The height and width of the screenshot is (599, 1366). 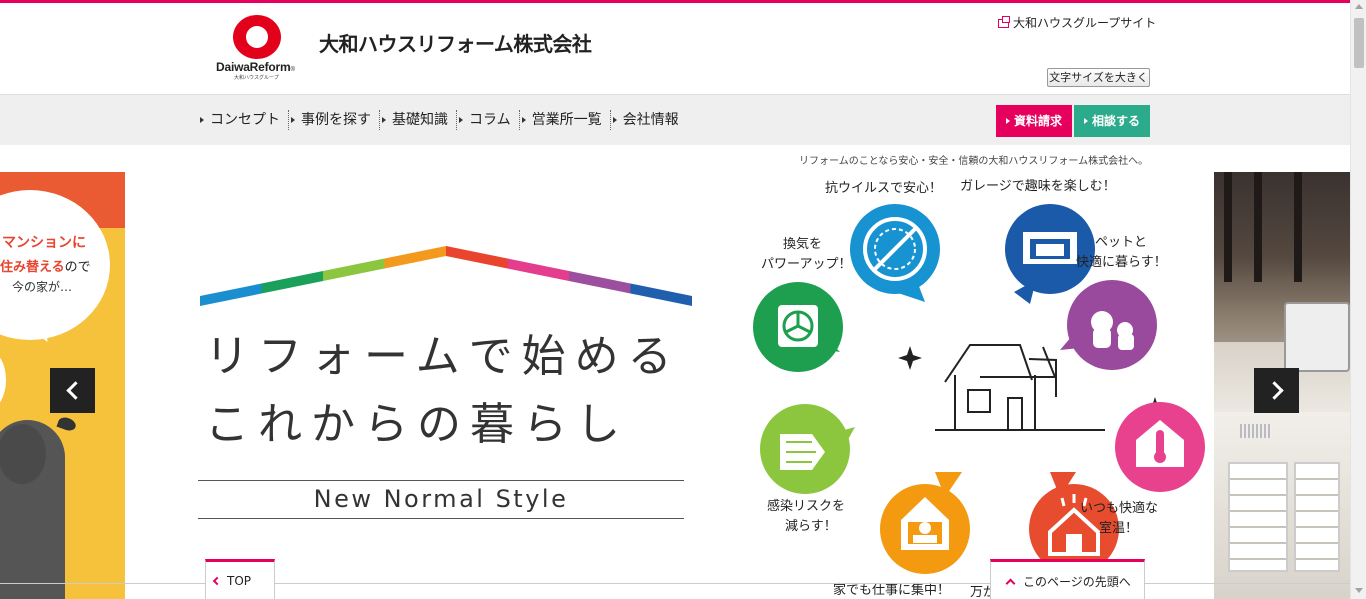 What do you see at coordinates (1034, 121) in the screenshot?
I see `request-documents-button: 資料請求` at bounding box center [1034, 121].